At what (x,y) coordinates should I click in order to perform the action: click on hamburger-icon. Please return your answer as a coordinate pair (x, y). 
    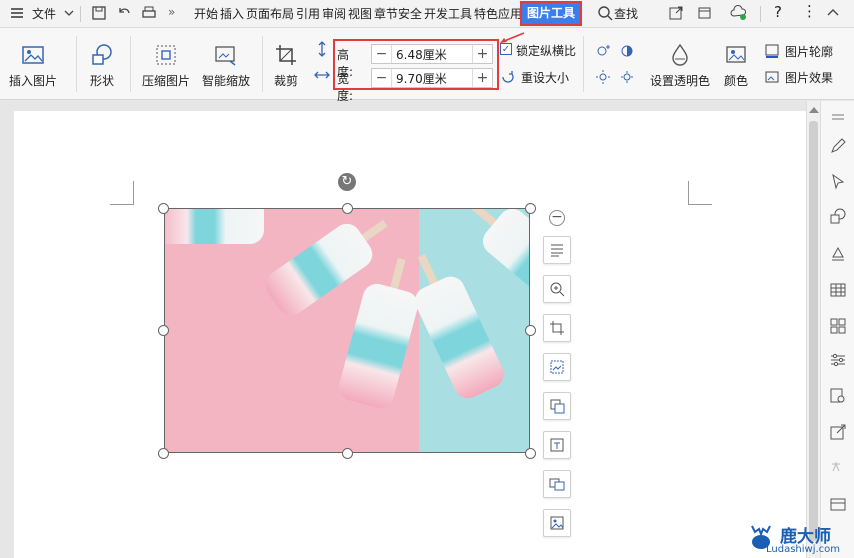
    Looking at the image, I should click on (17, 13).